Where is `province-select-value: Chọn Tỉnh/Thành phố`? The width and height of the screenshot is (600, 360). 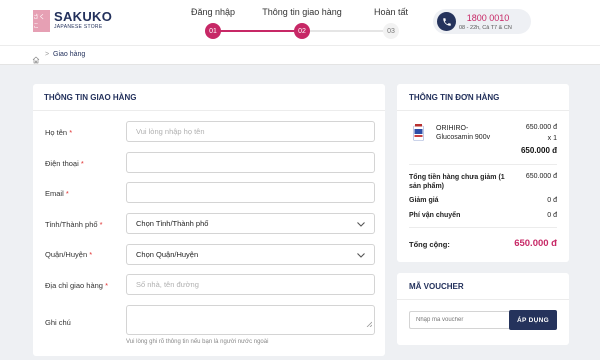
province-select-value: Chọn Tỉnh/Thành phố is located at coordinates (172, 223).